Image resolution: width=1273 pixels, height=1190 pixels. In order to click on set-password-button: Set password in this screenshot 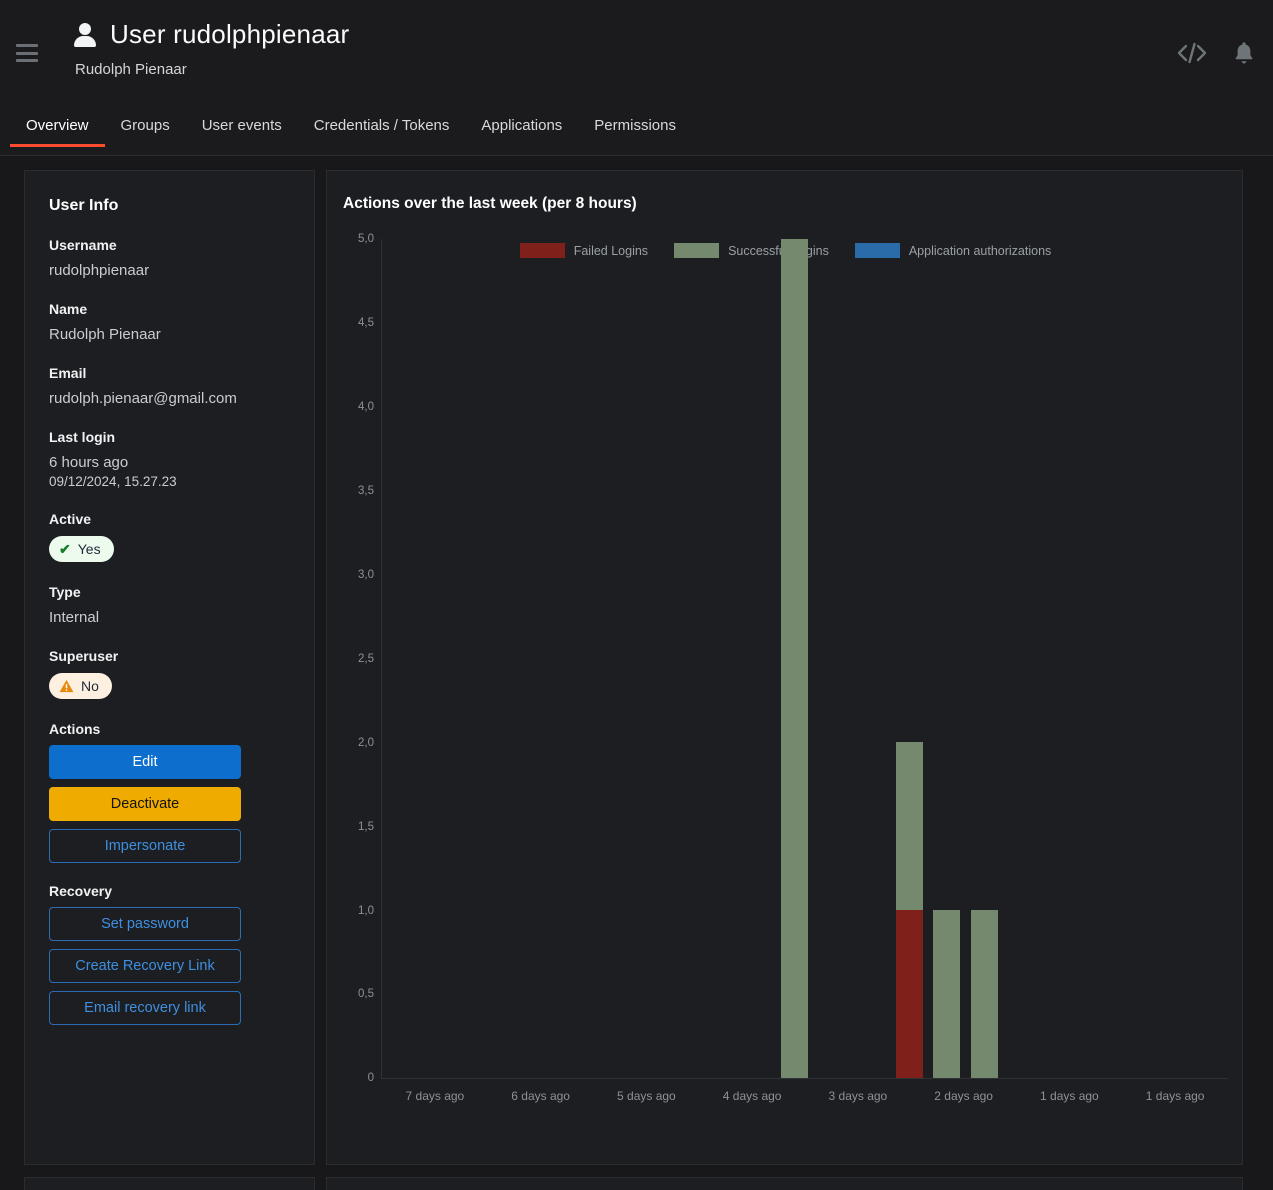, I will do `click(145, 924)`.